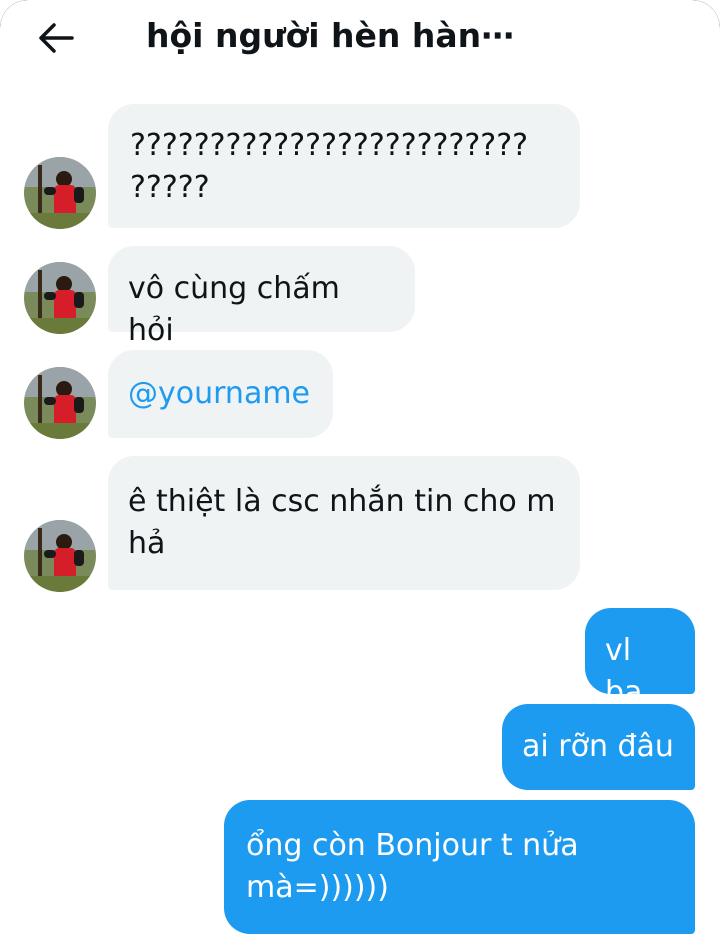  I want to click on message-text: ổng còn Bonjour t nửa mà=)))))), so click(412, 866).